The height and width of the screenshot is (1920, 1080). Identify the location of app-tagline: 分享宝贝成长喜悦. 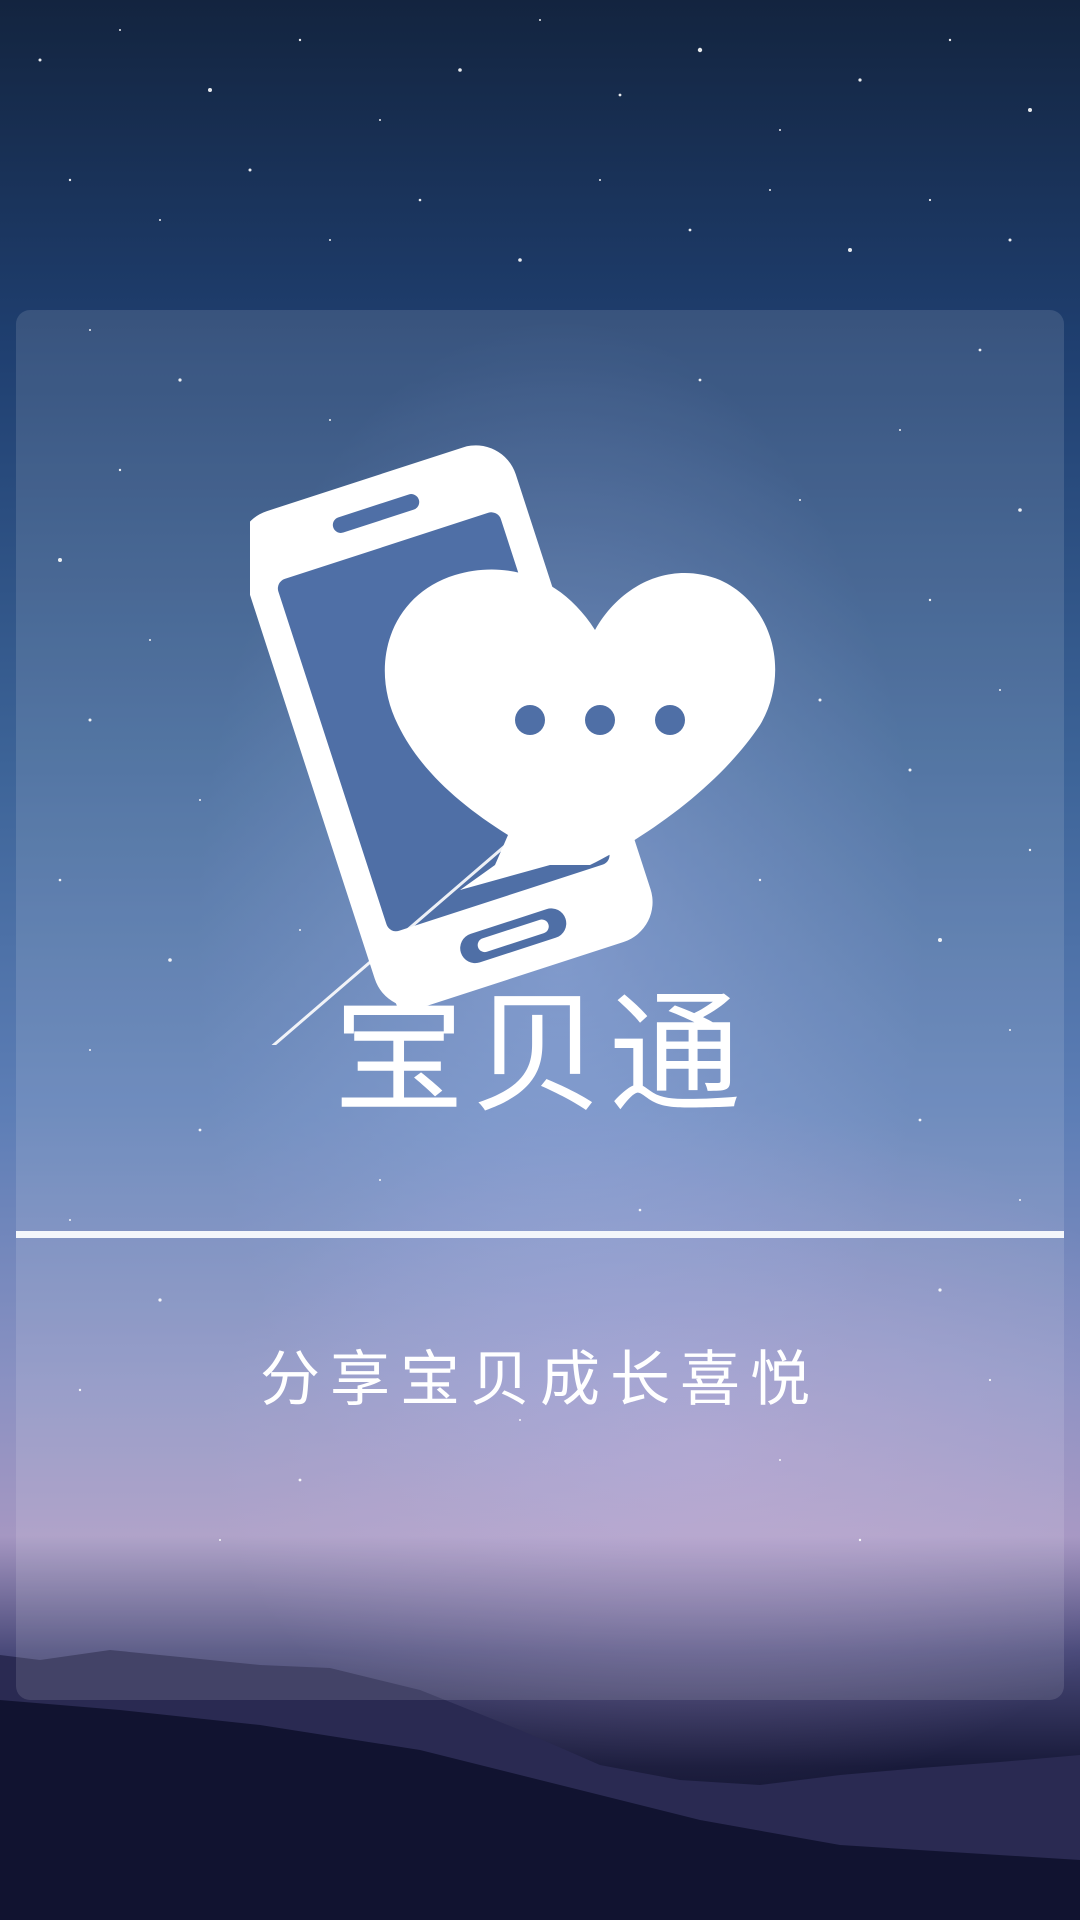
(540, 1380).